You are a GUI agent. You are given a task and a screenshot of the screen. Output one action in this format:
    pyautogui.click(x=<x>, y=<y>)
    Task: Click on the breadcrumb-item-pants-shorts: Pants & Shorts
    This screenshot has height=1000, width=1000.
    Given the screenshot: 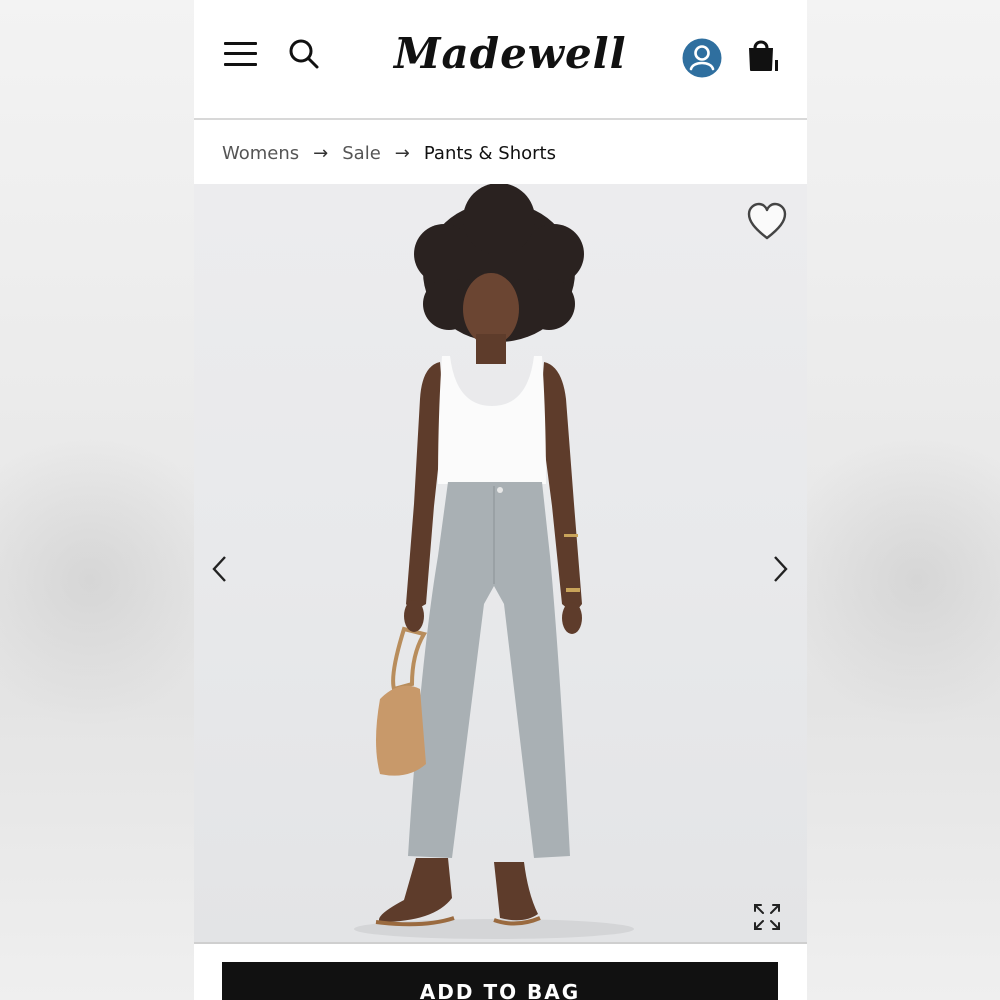 What is the action you would take?
    pyautogui.click(x=489, y=153)
    